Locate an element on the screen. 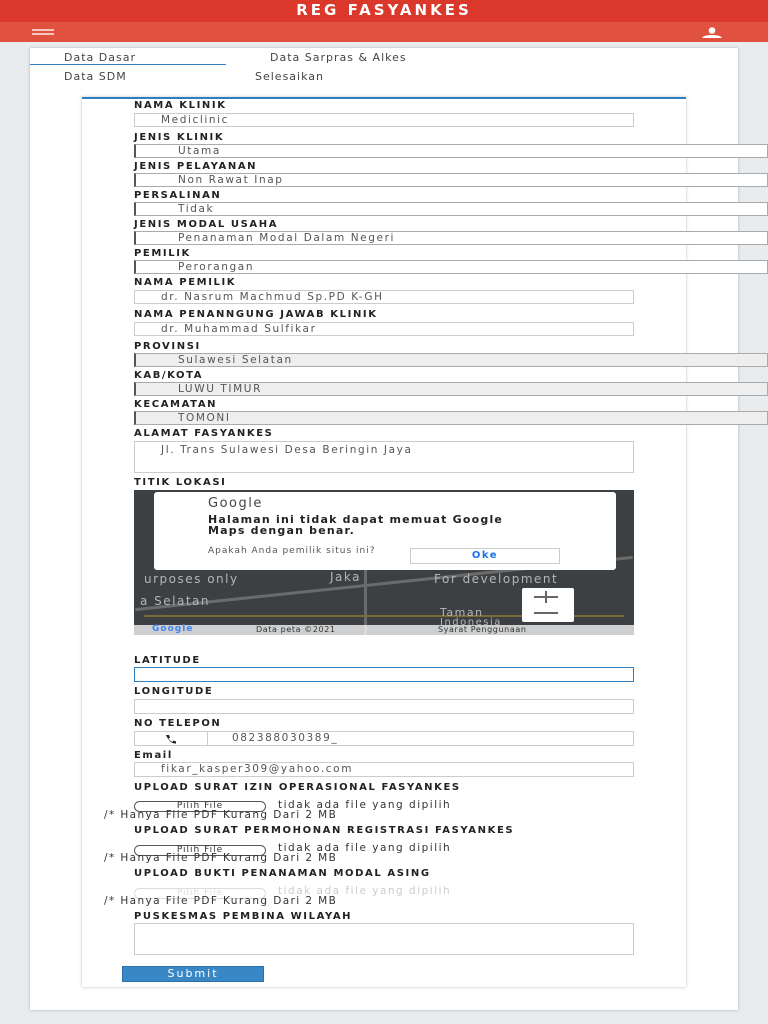 This screenshot has height=1024, width=768. user-icon is located at coordinates (712, 32).